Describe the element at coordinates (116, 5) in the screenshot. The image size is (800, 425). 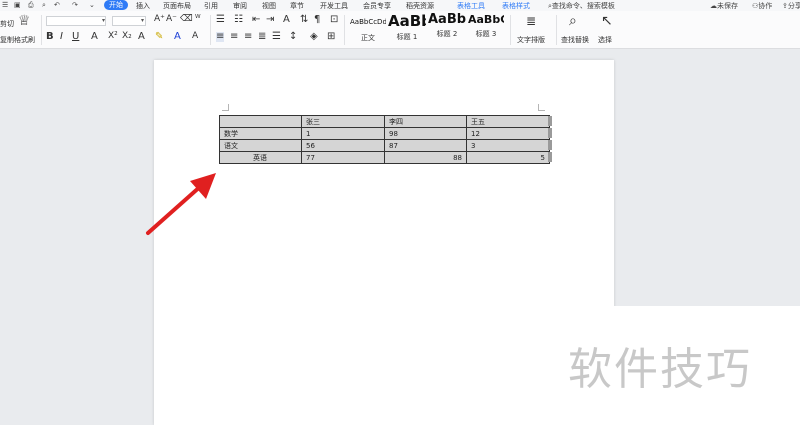
I see `tab-home: 开始` at that location.